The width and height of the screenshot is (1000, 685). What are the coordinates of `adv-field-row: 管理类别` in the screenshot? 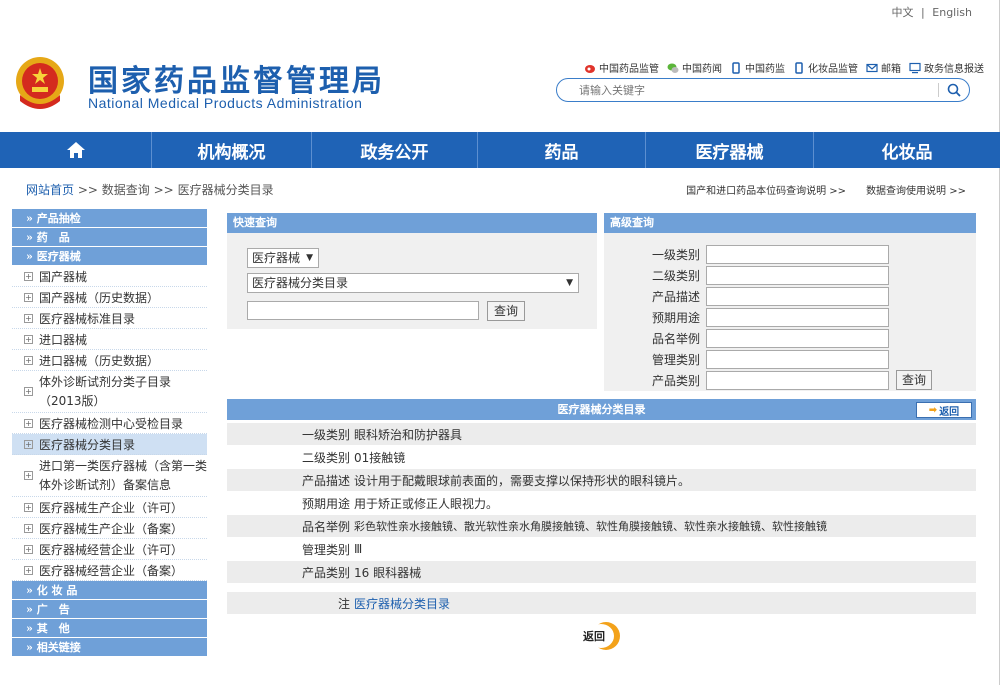 It's located at (768, 359).